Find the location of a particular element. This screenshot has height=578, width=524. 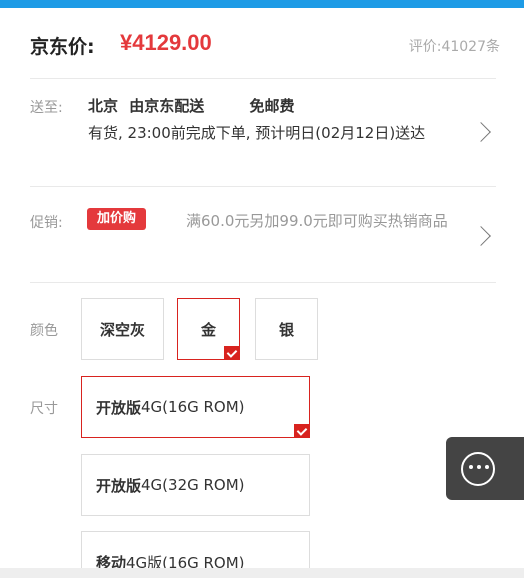

more-button is located at coordinates (485, 468).